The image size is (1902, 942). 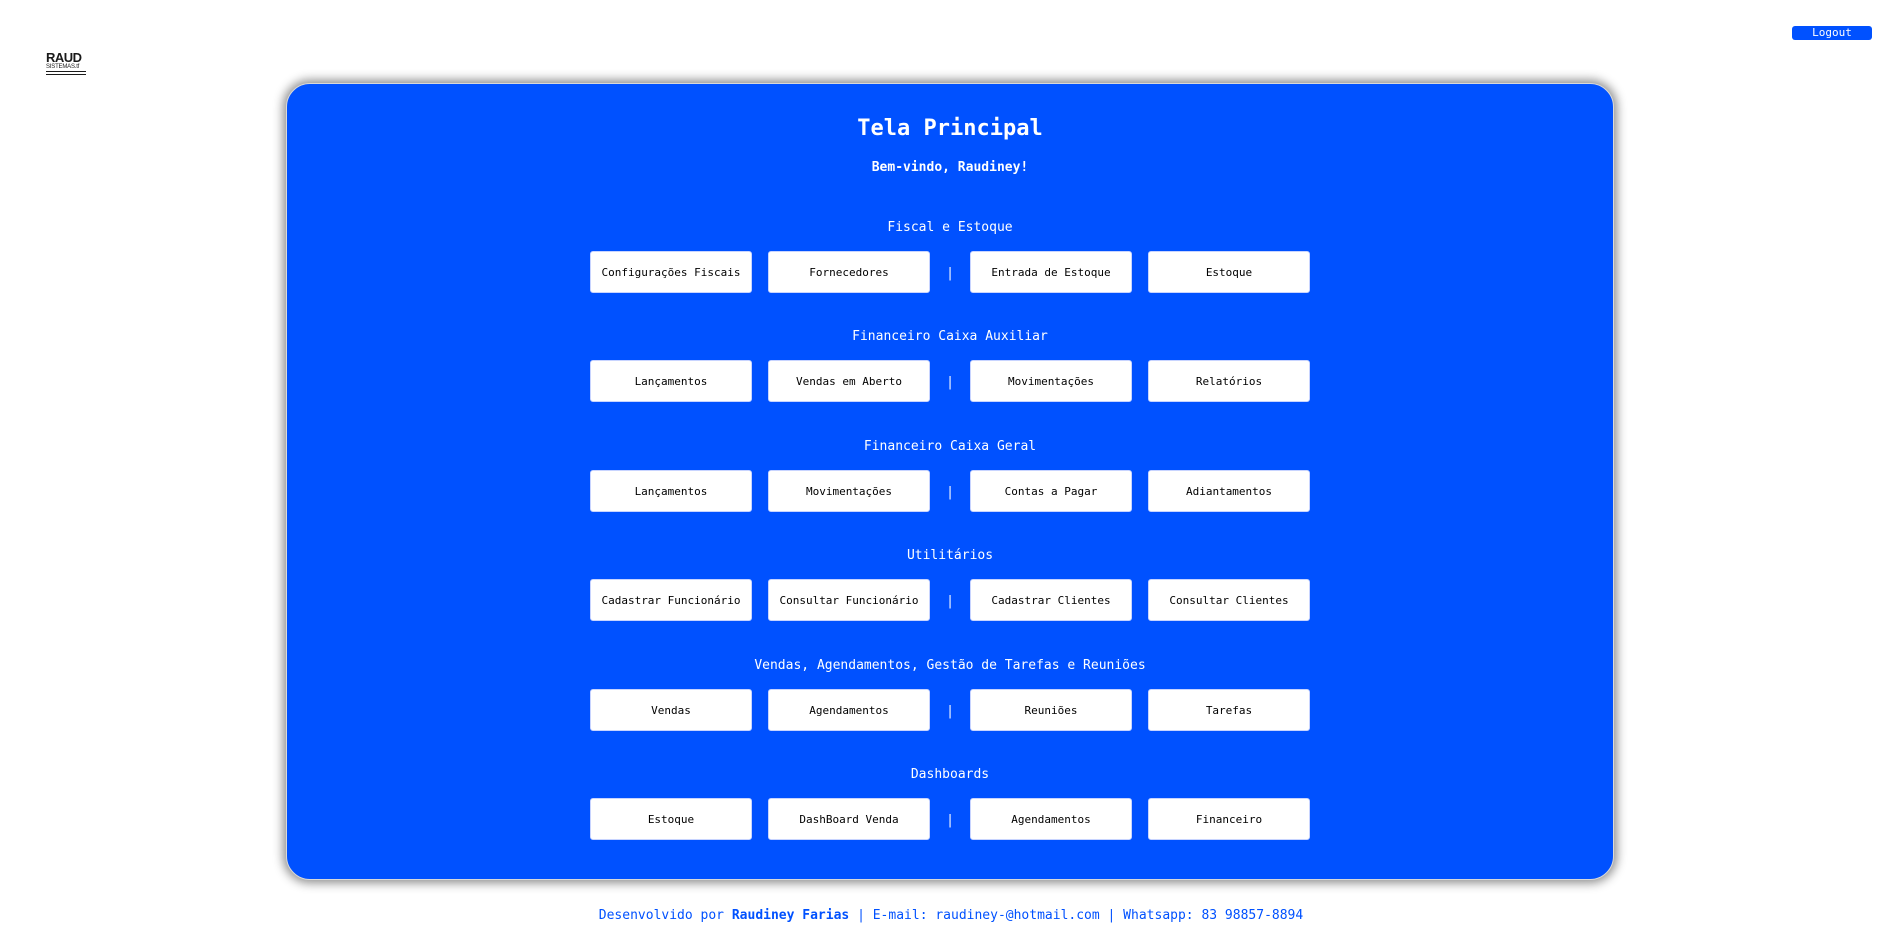 I want to click on consultar-clientes-button: Consultar Clientes, so click(x=1229, y=600).